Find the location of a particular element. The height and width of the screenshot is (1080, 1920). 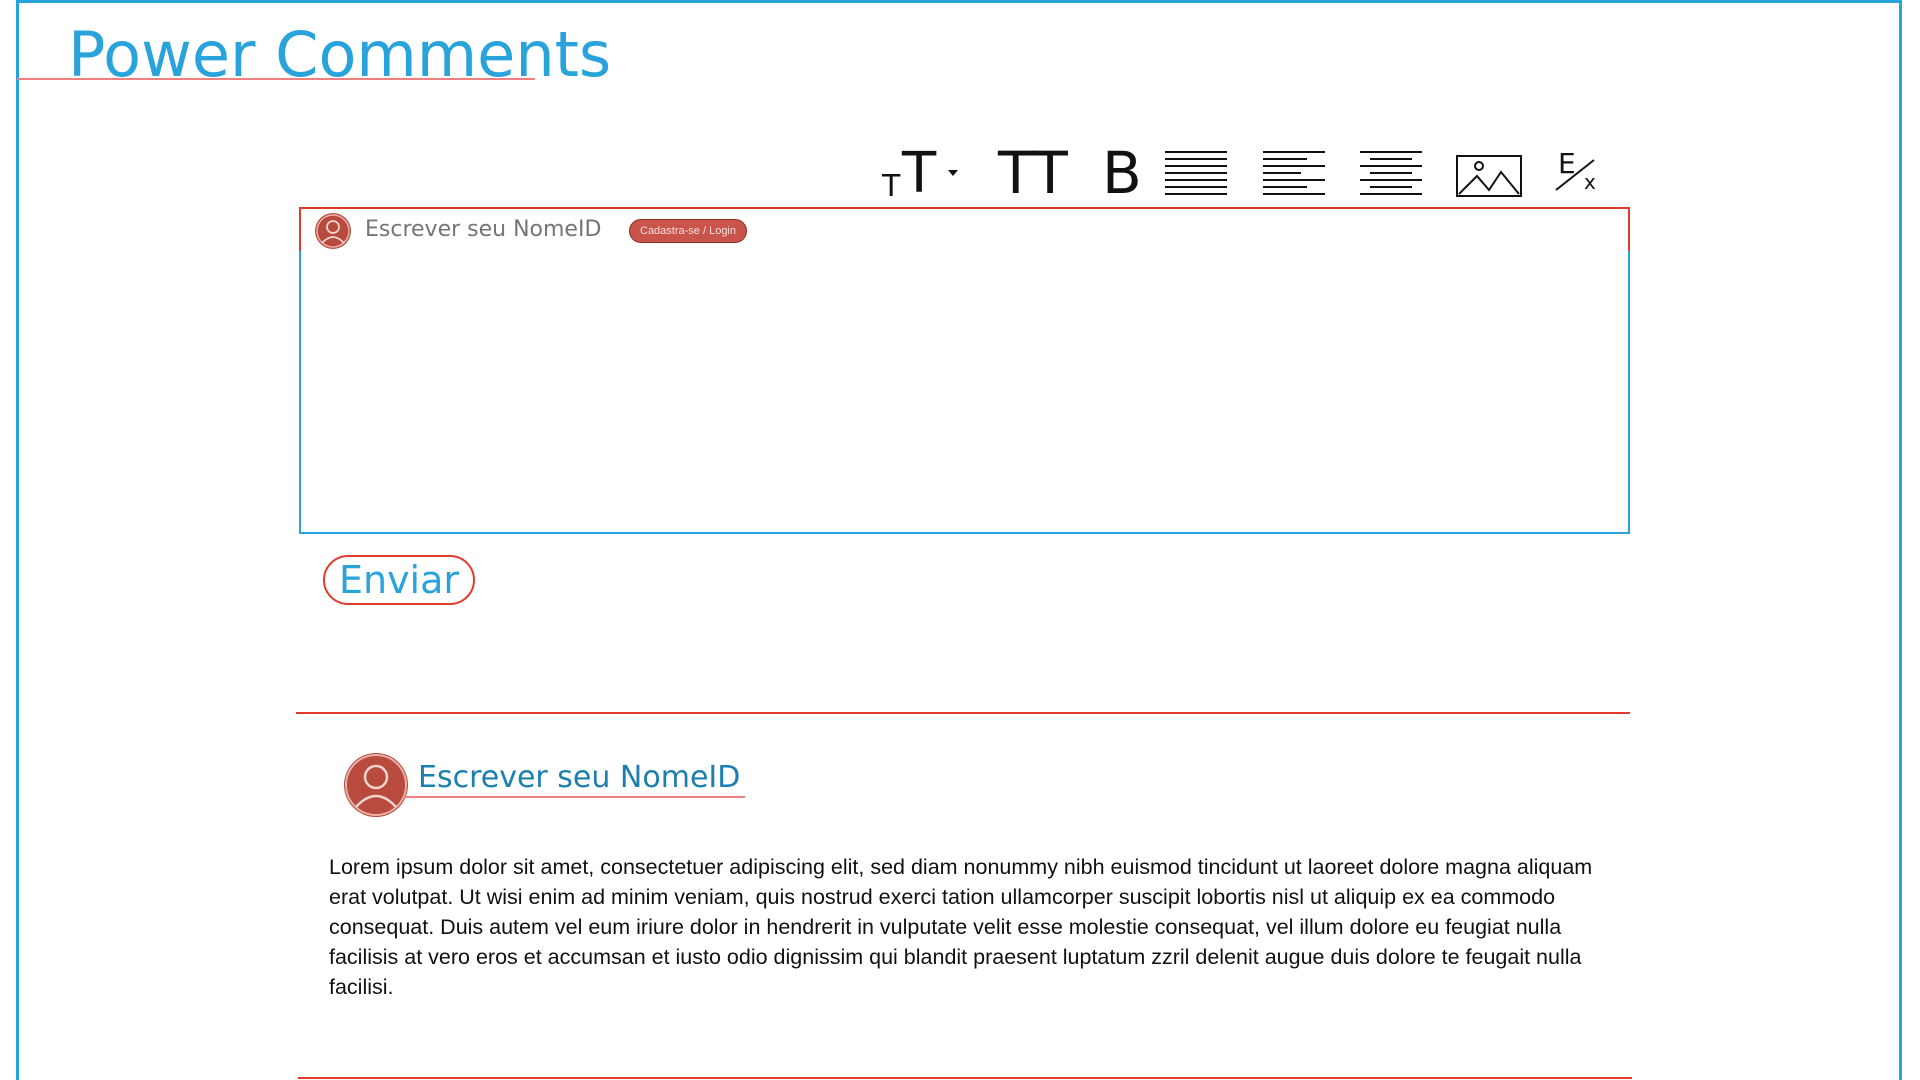

align-justify-icon is located at coordinates (1196, 171).